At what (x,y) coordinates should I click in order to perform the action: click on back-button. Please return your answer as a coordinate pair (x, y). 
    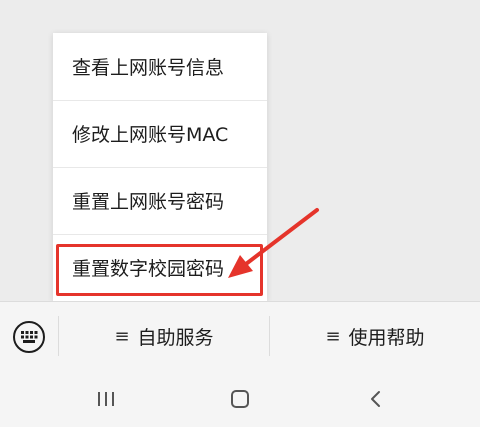
    Looking at the image, I should click on (376, 399).